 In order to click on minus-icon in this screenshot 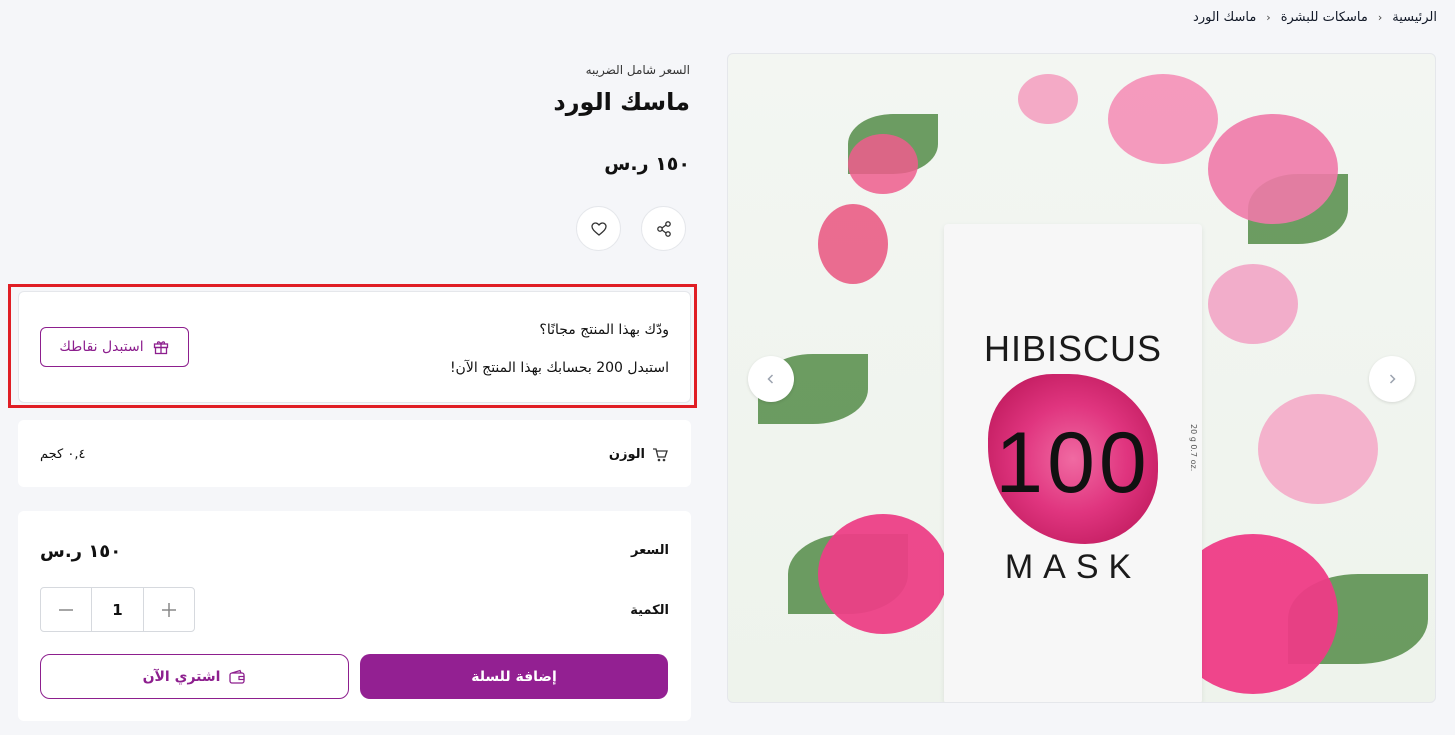, I will do `click(66, 609)`.